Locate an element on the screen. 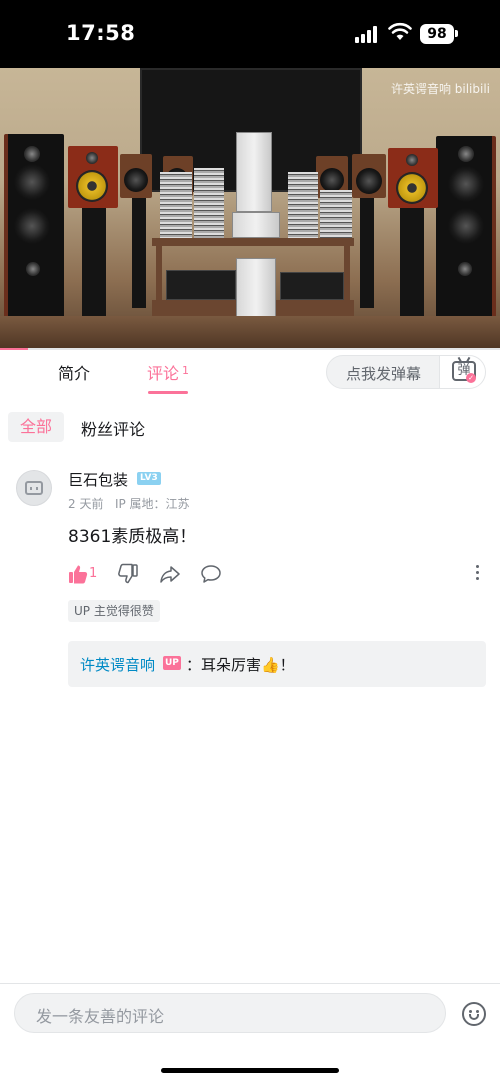  avatar is located at coordinates (34, 488).